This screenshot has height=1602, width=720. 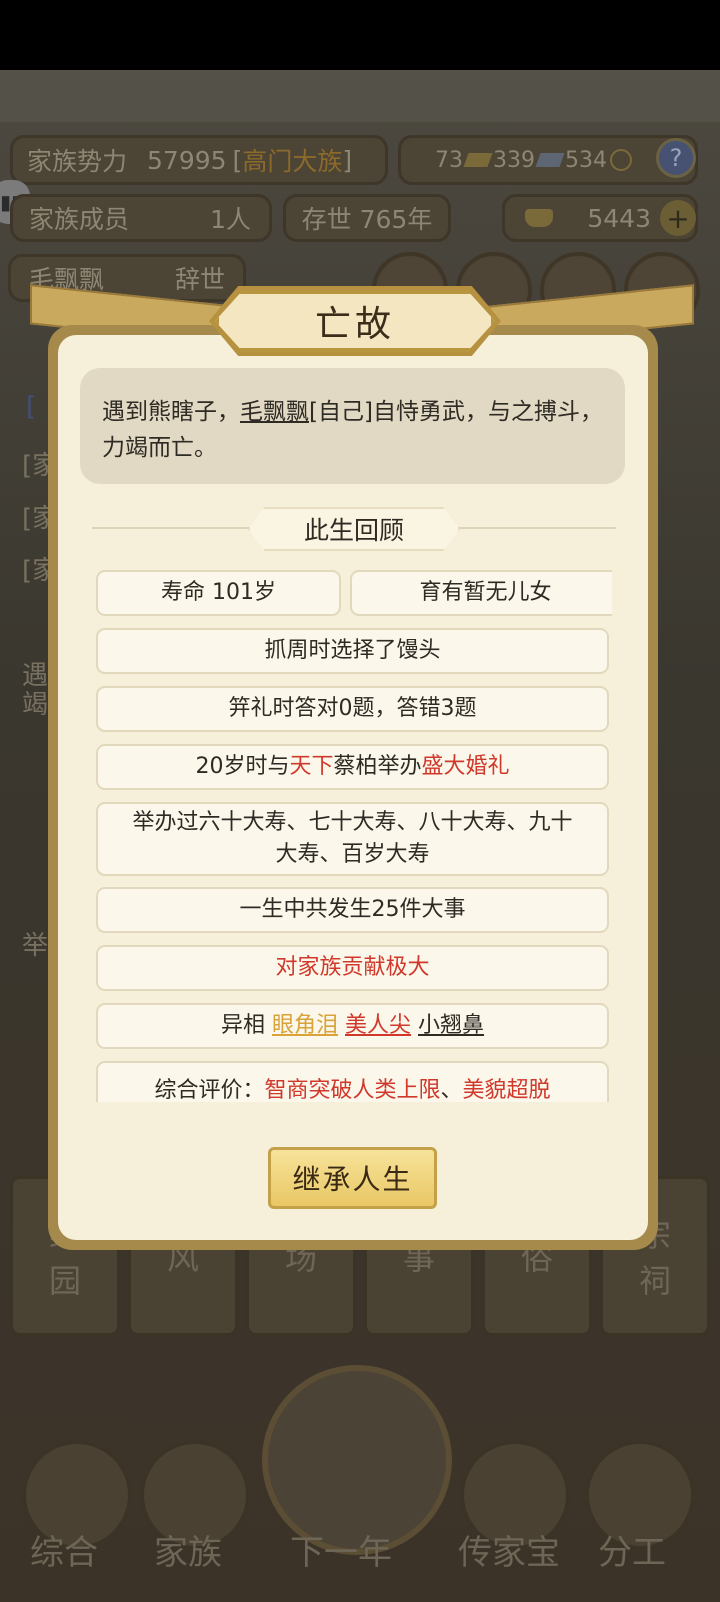 I want to click on family-power-value: 57995, so click(x=187, y=160).